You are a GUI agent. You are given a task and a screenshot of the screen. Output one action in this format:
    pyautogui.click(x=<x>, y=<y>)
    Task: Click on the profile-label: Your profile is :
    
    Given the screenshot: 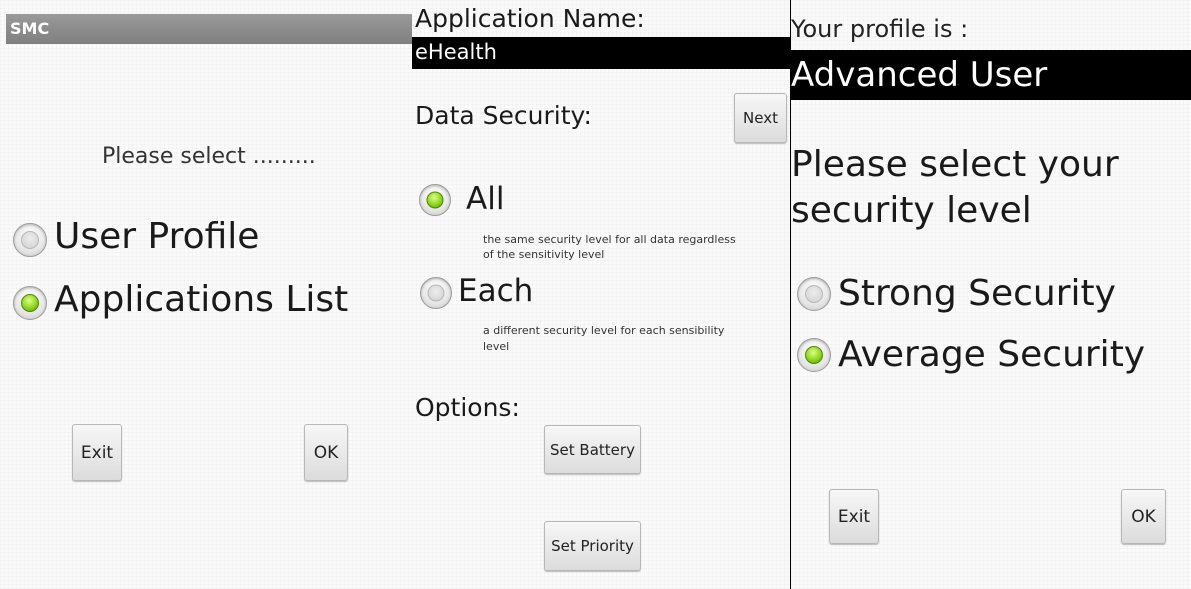 What is the action you would take?
    pyautogui.click(x=880, y=29)
    